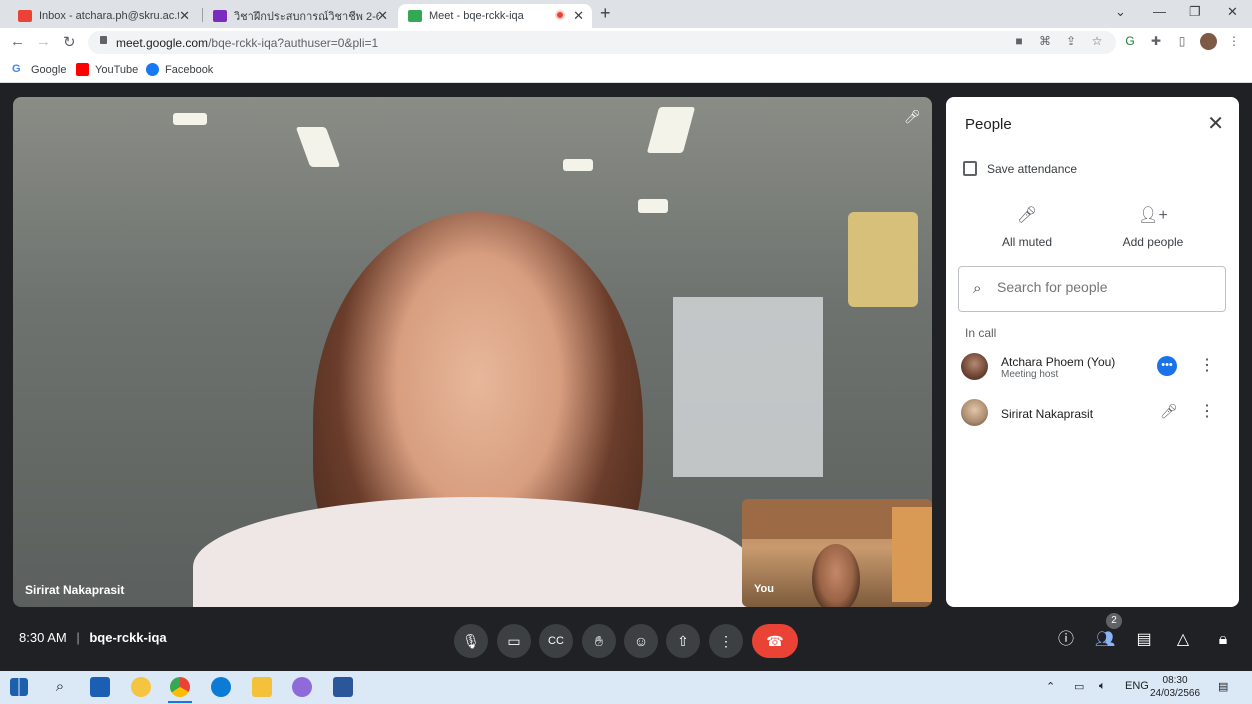  What do you see at coordinates (473, 552) in the screenshot?
I see `participant-shirt` at bounding box center [473, 552].